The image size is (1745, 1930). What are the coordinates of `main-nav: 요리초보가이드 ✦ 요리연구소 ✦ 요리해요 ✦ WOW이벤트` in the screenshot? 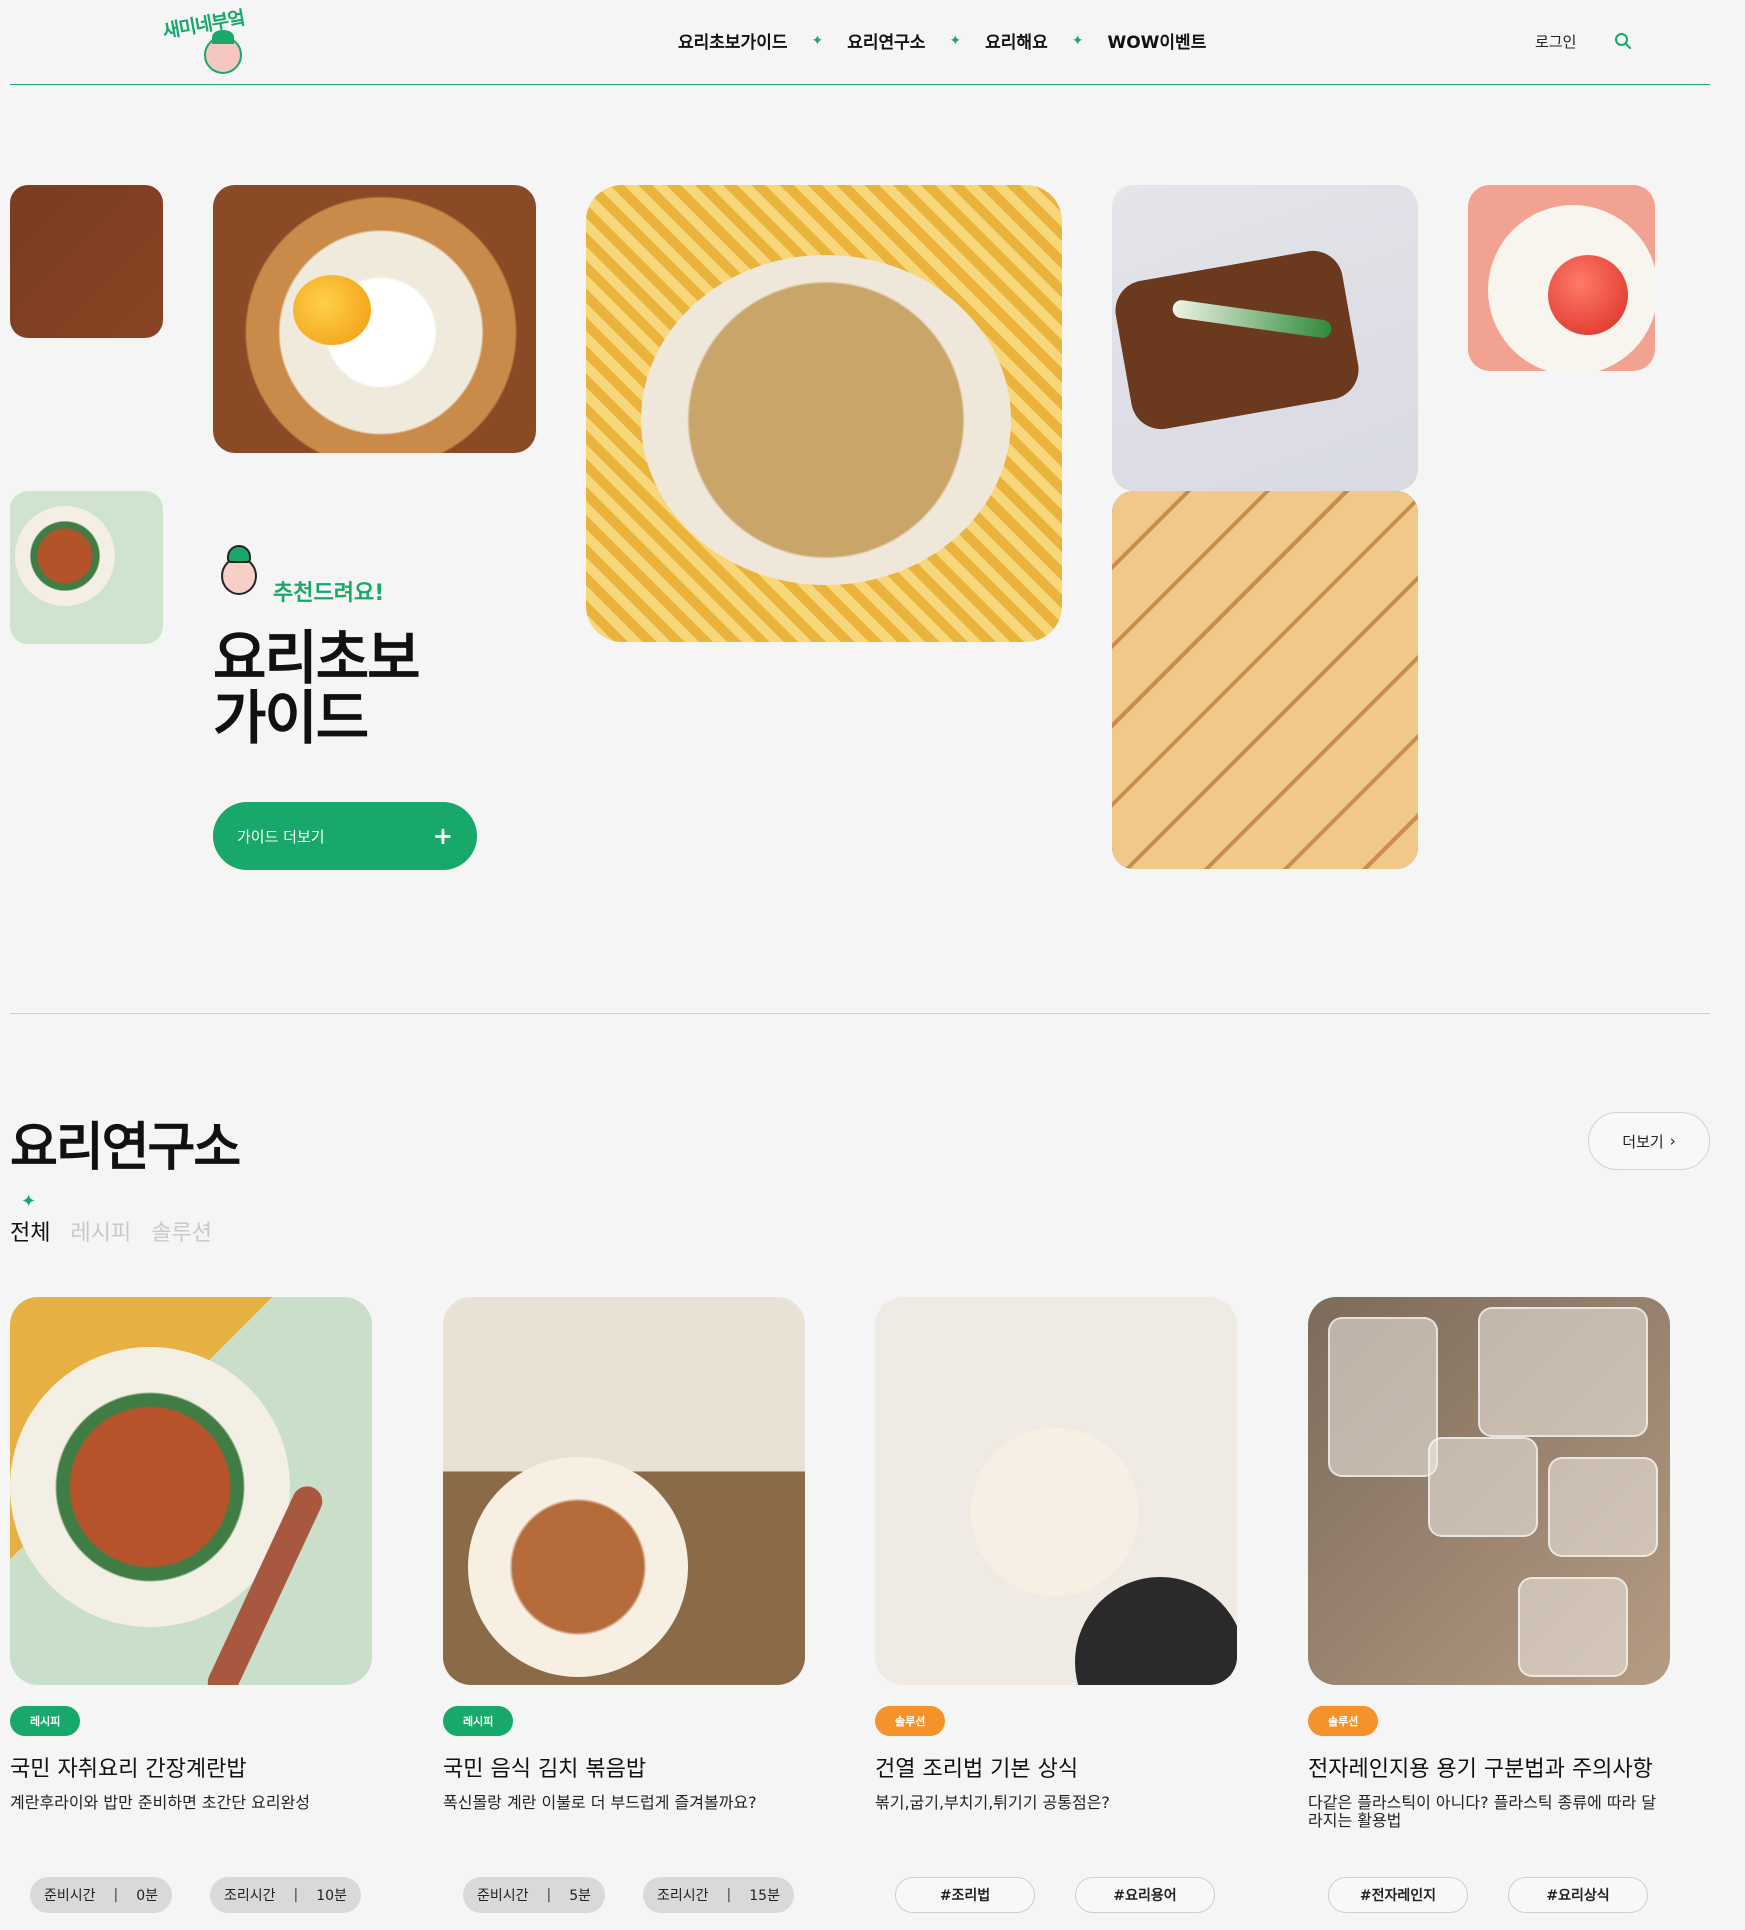 It's located at (942, 41).